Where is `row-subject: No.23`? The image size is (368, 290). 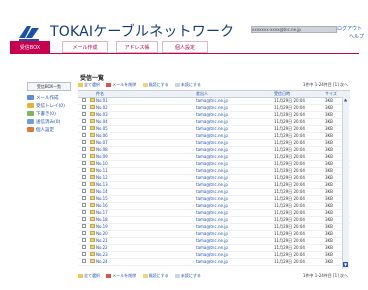
row-subject: No.23 is located at coordinates (102, 254).